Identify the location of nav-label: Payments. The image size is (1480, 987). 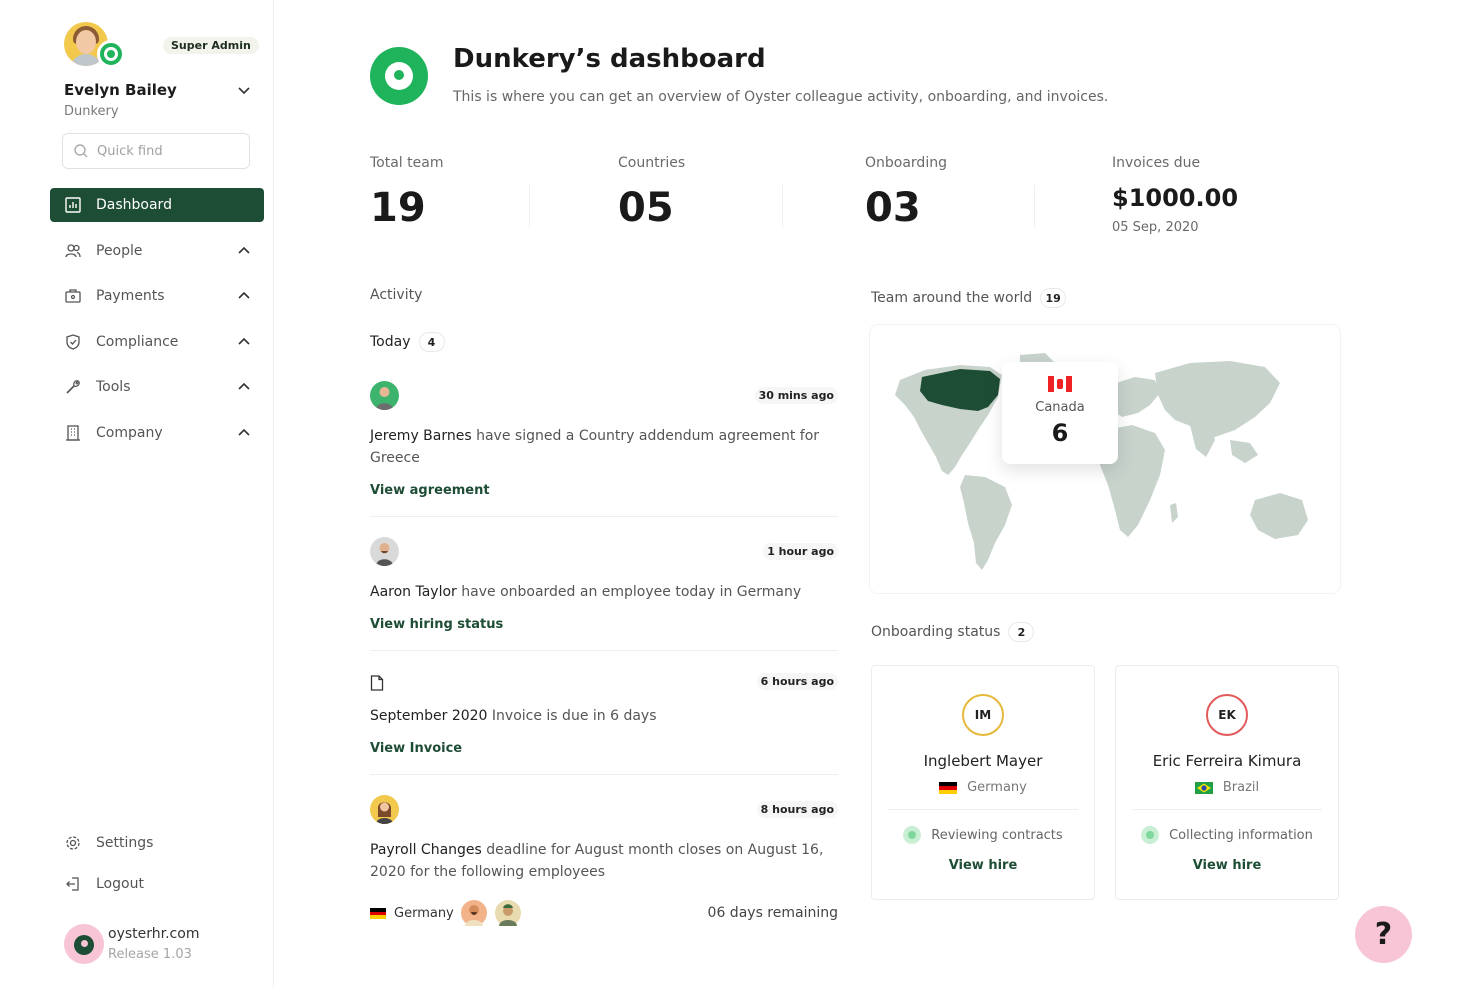
(130, 296).